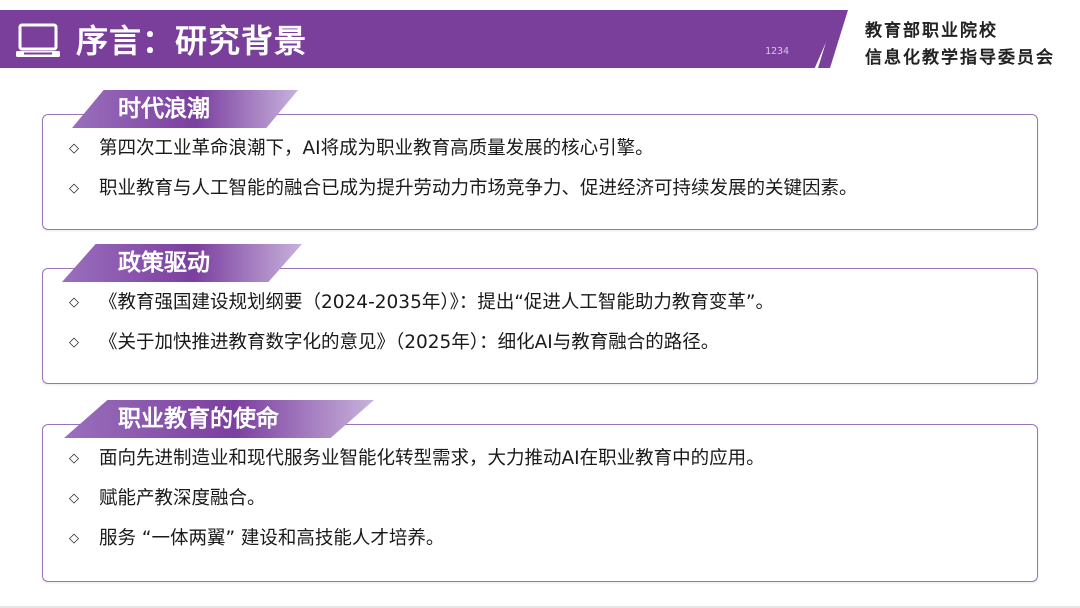  What do you see at coordinates (164, 263) in the screenshot?
I see `section-title: 政策驱动` at bounding box center [164, 263].